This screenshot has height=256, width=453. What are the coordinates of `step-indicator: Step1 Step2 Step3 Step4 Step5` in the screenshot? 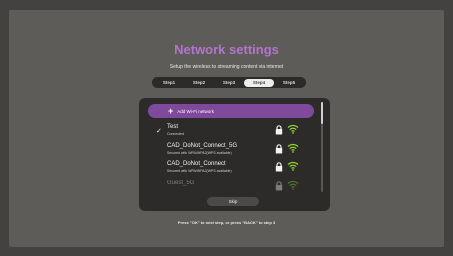 It's located at (229, 82).